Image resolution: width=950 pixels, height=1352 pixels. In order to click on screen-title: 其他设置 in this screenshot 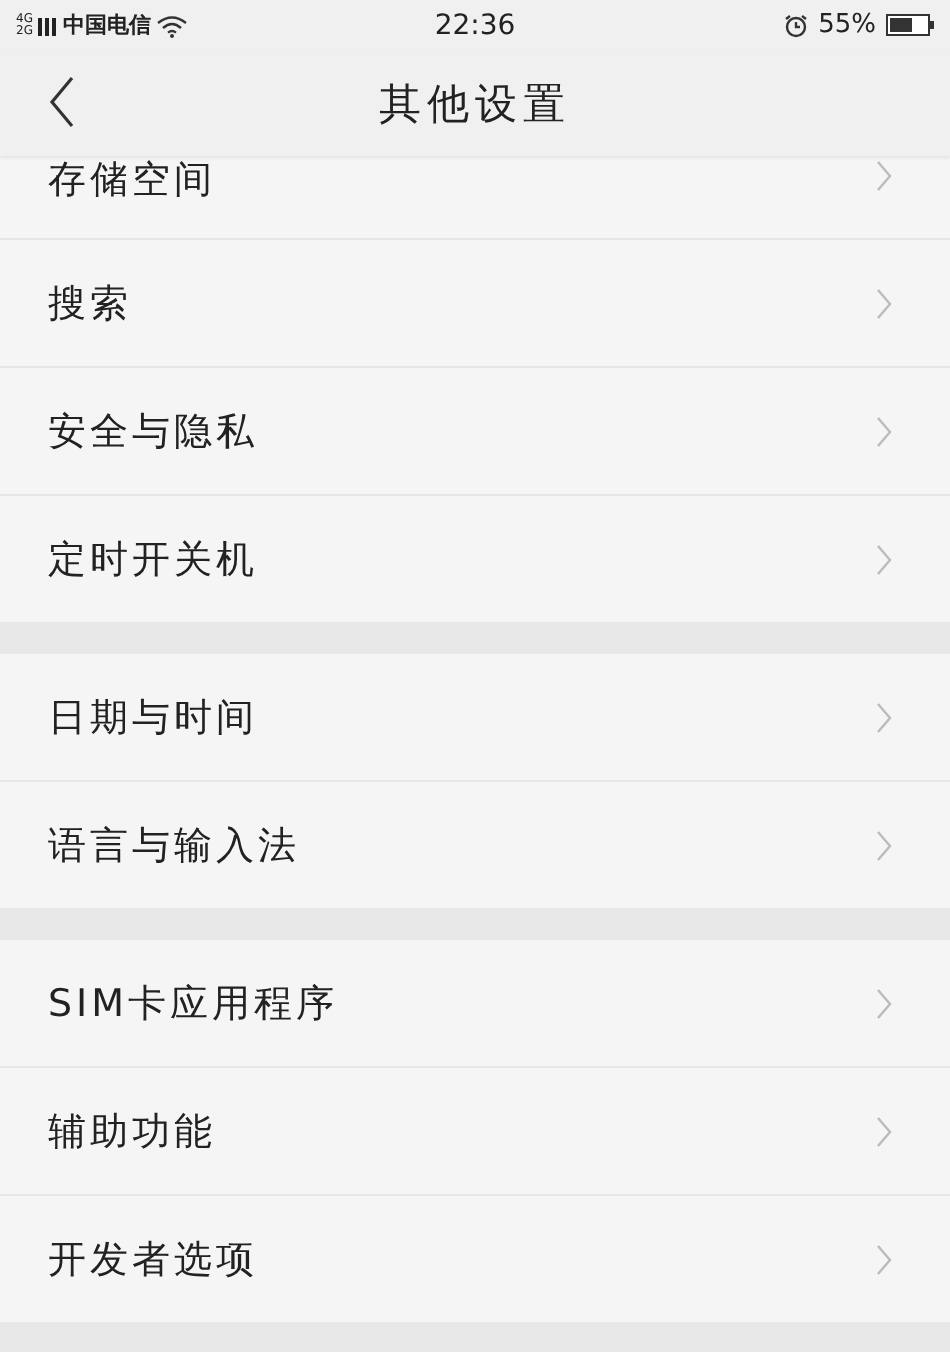, I will do `click(475, 104)`.